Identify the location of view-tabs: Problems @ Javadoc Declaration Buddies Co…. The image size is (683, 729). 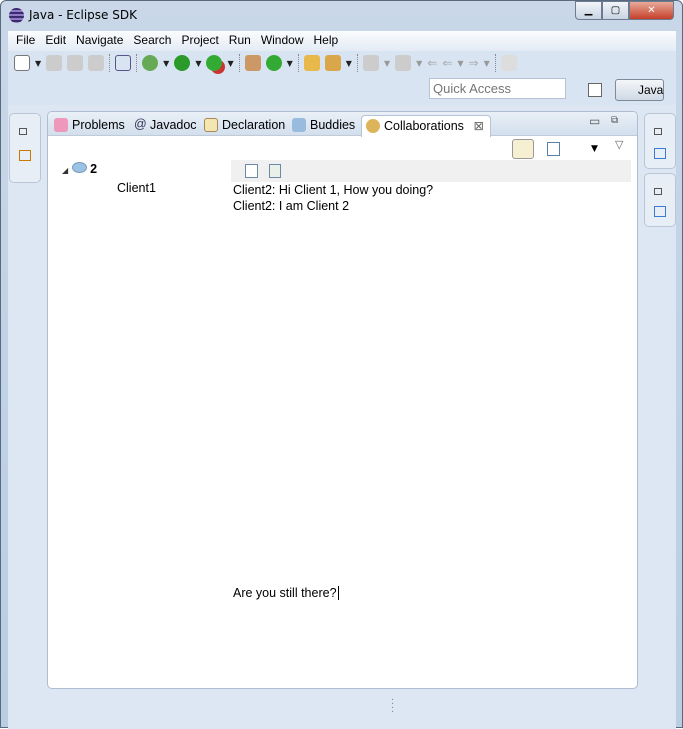
(342, 124).